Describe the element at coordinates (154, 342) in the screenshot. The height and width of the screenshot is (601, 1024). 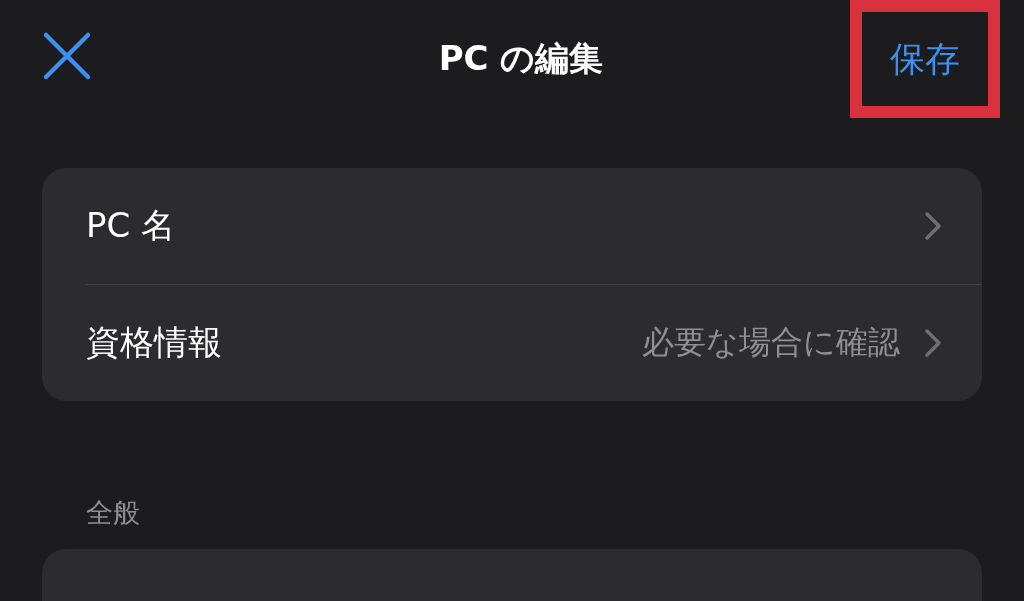
I see `setting-label: 資格情報` at that location.